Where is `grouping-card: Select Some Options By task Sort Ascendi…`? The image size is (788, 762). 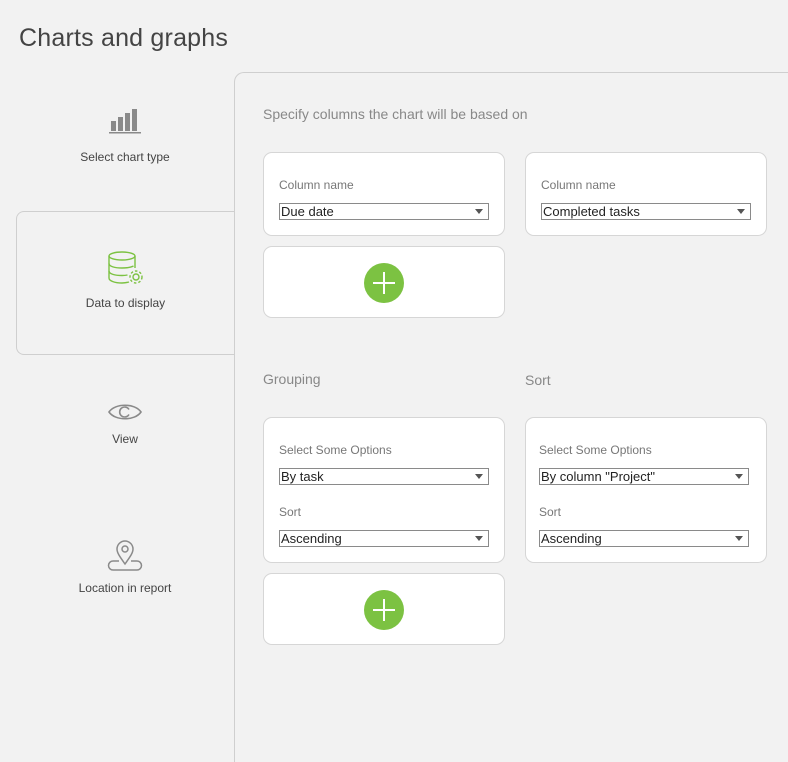 grouping-card: Select Some Options By task Sort Ascendi… is located at coordinates (384, 490).